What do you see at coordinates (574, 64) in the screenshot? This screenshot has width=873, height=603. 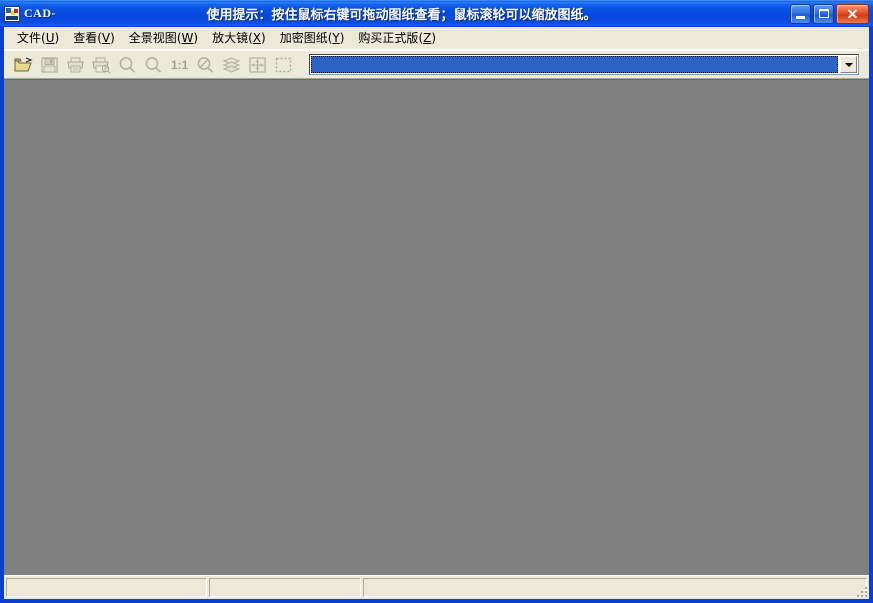 I see `drawing-selector-input` at bounding box center [574, 64].